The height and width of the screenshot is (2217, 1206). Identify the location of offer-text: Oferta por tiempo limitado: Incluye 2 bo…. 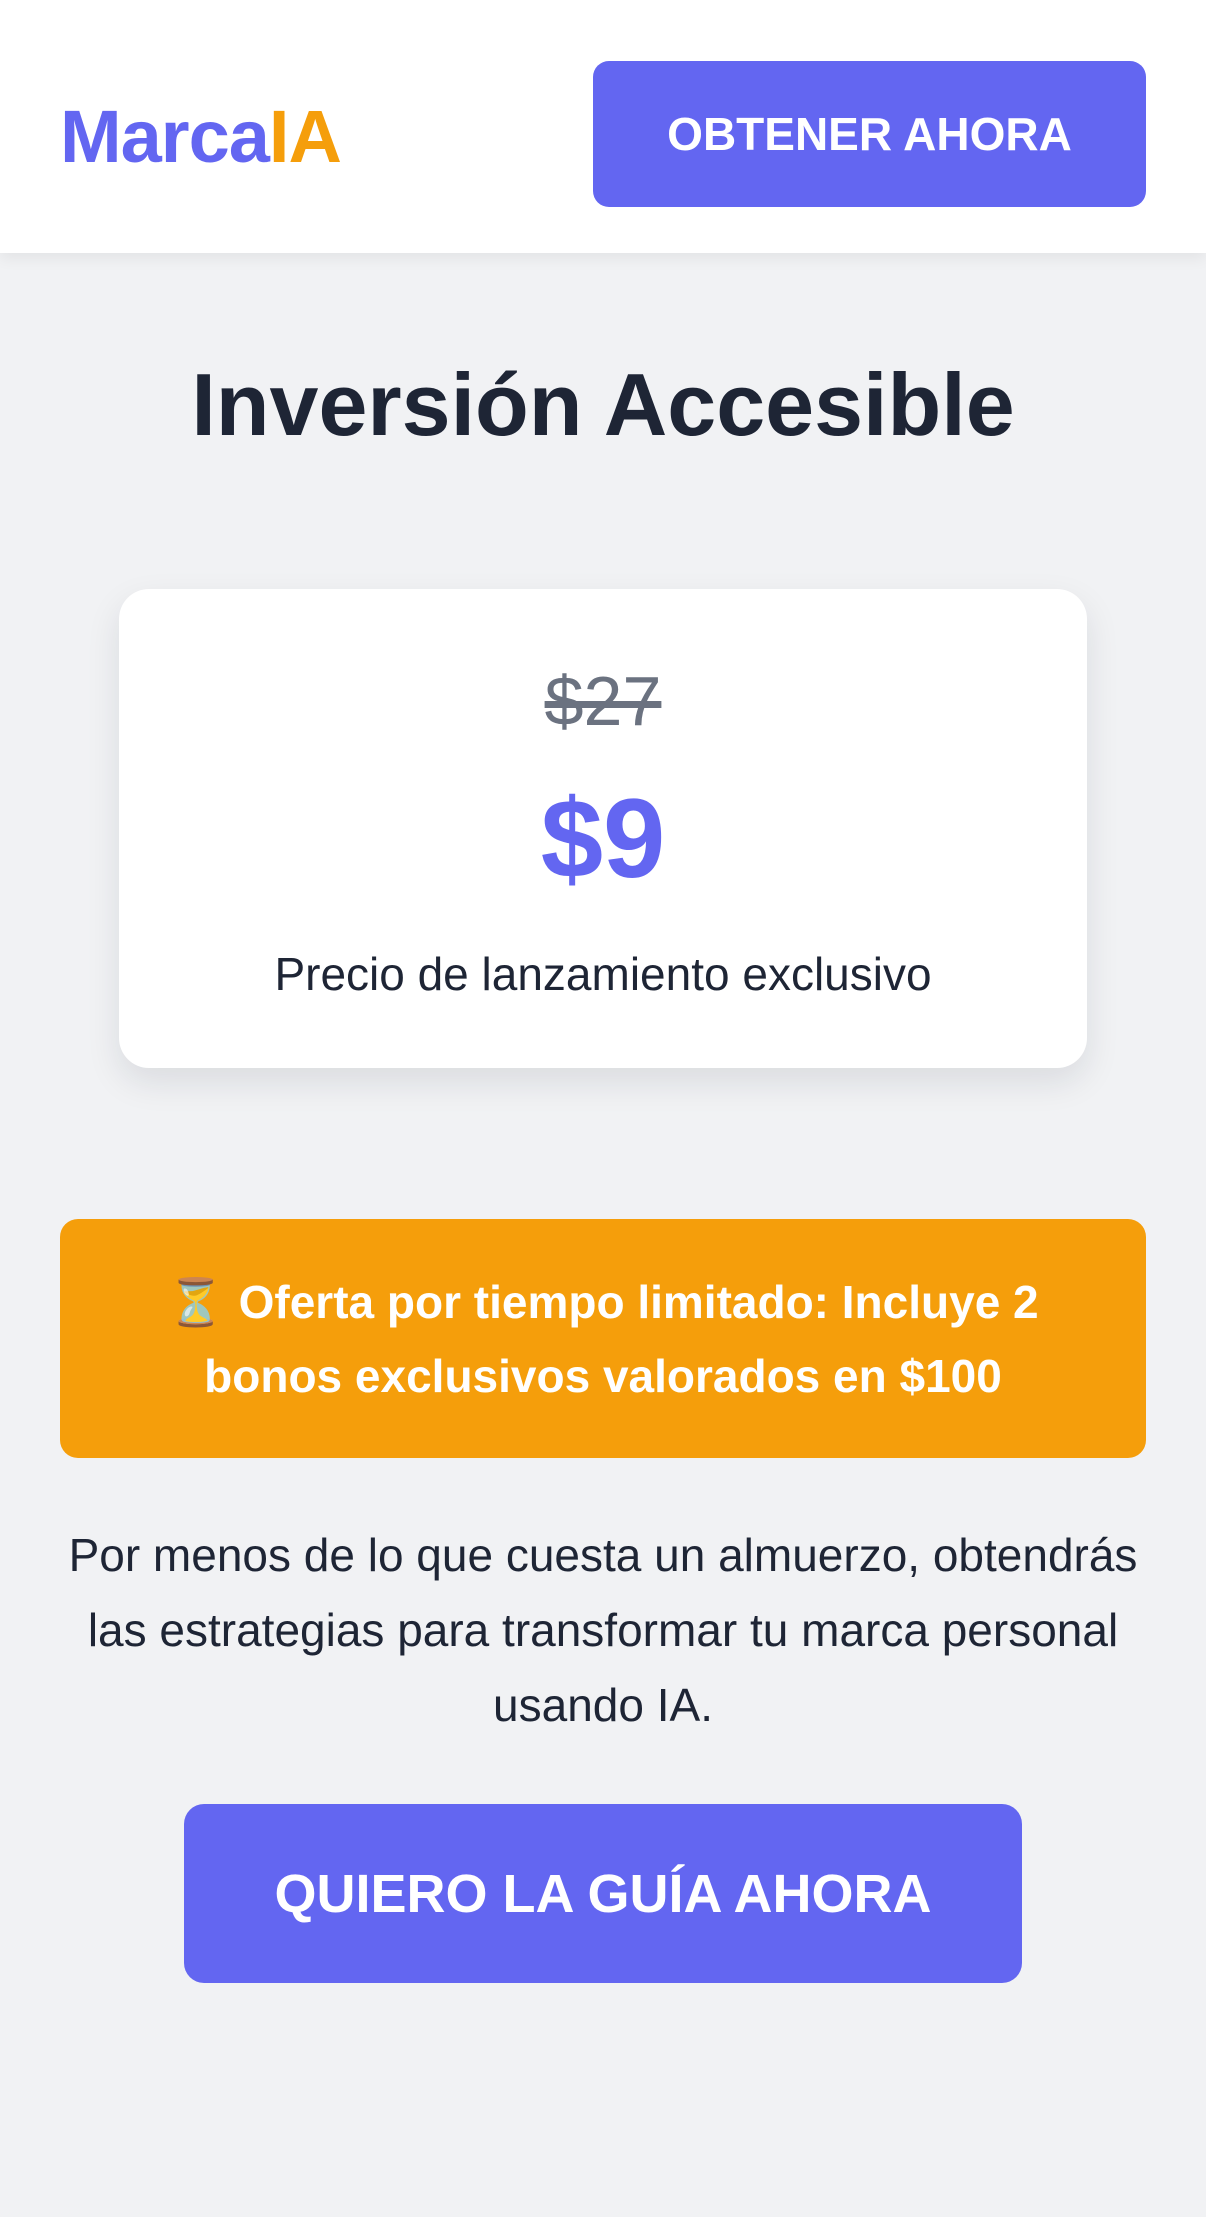
(621, 1338).